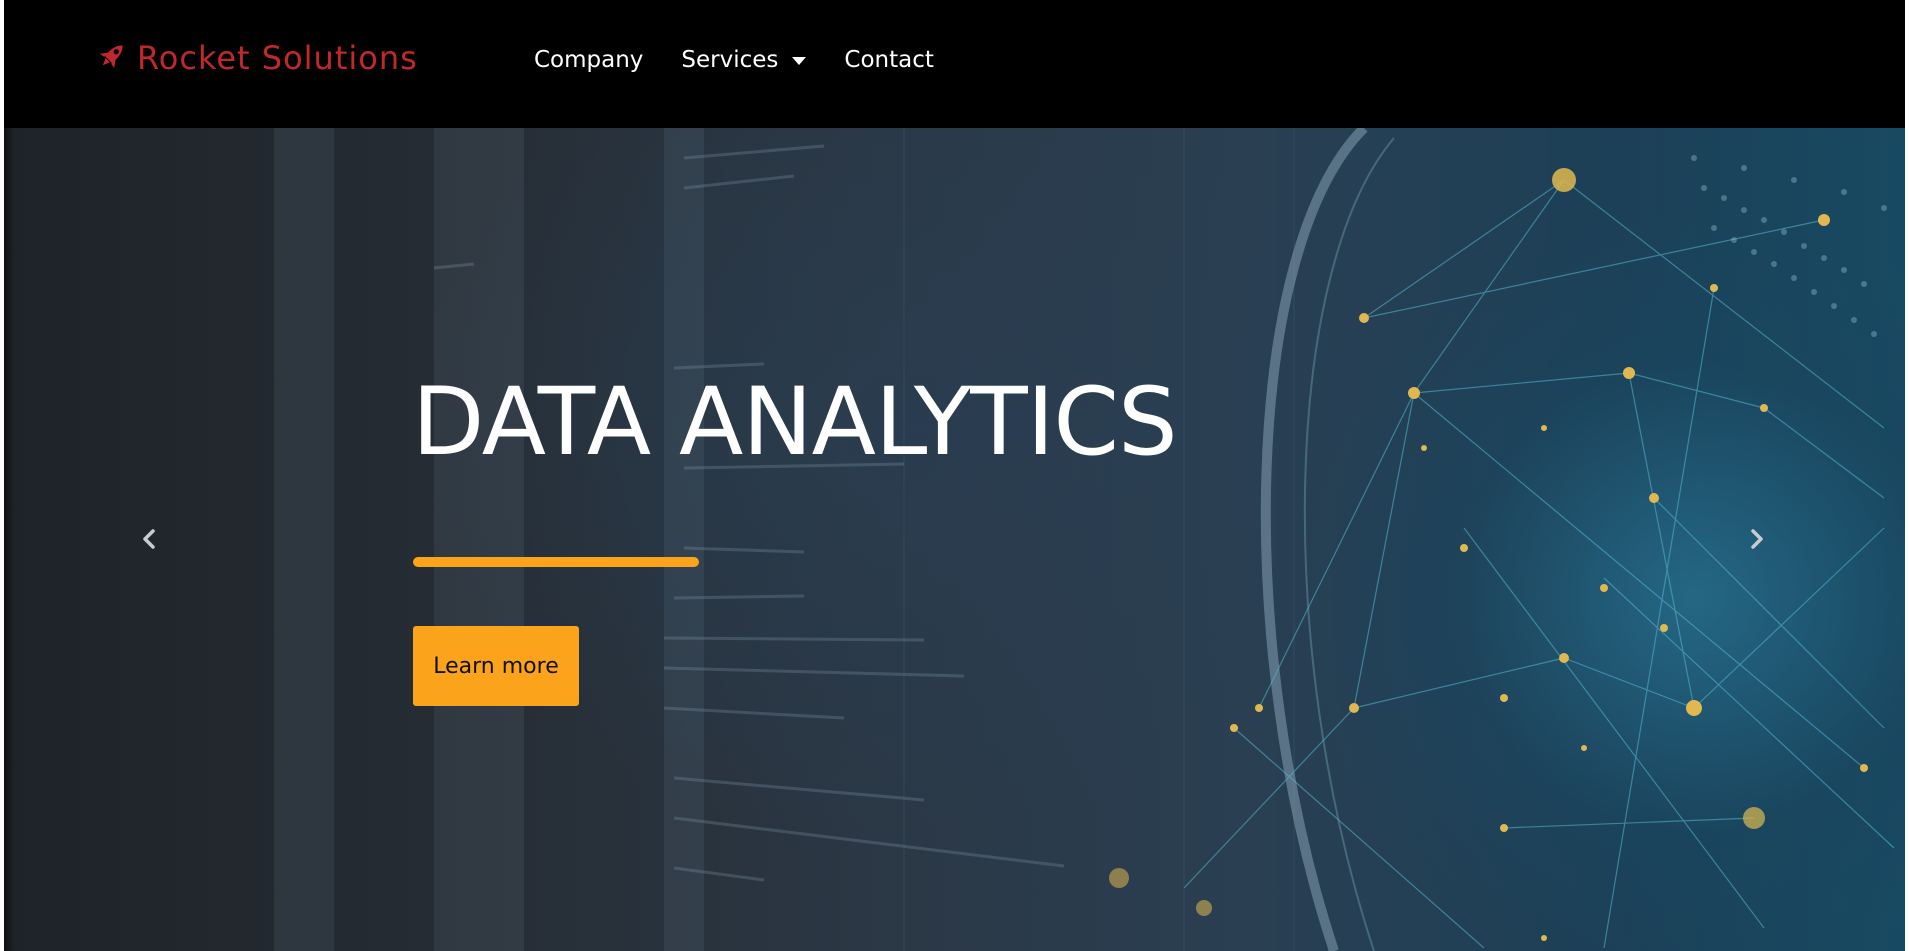 The image size is (1909, 951). I want to click on carousel-prev-button, so click(149, 541).